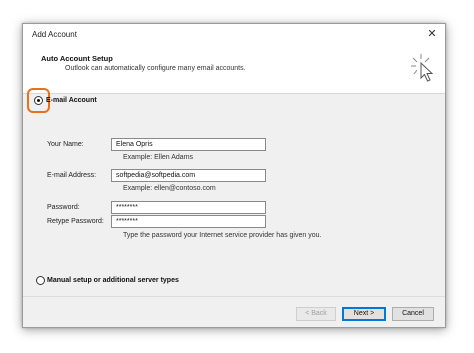 The width and height of the screenshot is (474, 353). Describe the element at coordinates (188, 175) in the screenshot. I see `email-address-field: softpedia@softpedia.com` at that location.